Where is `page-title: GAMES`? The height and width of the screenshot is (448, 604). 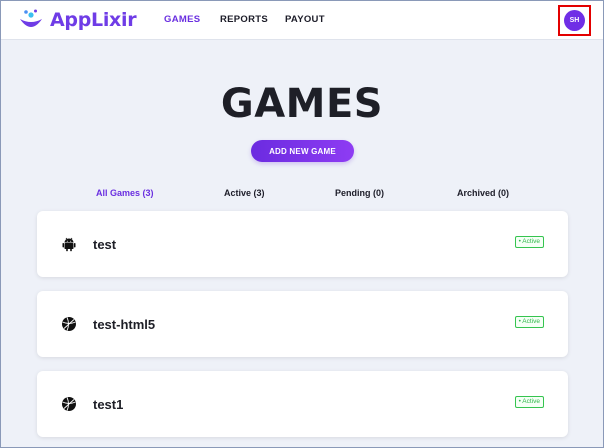
page-title: GAMES is located at coordinates (302, 104).